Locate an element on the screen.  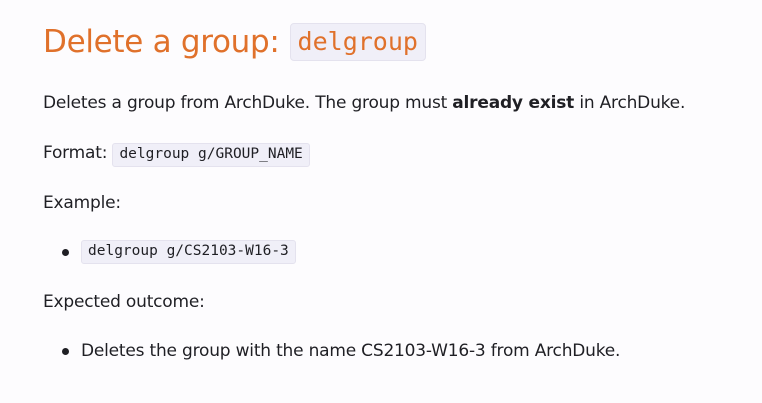
section-heading: Delete a group: delgroup is located at coordinates (234, 42).